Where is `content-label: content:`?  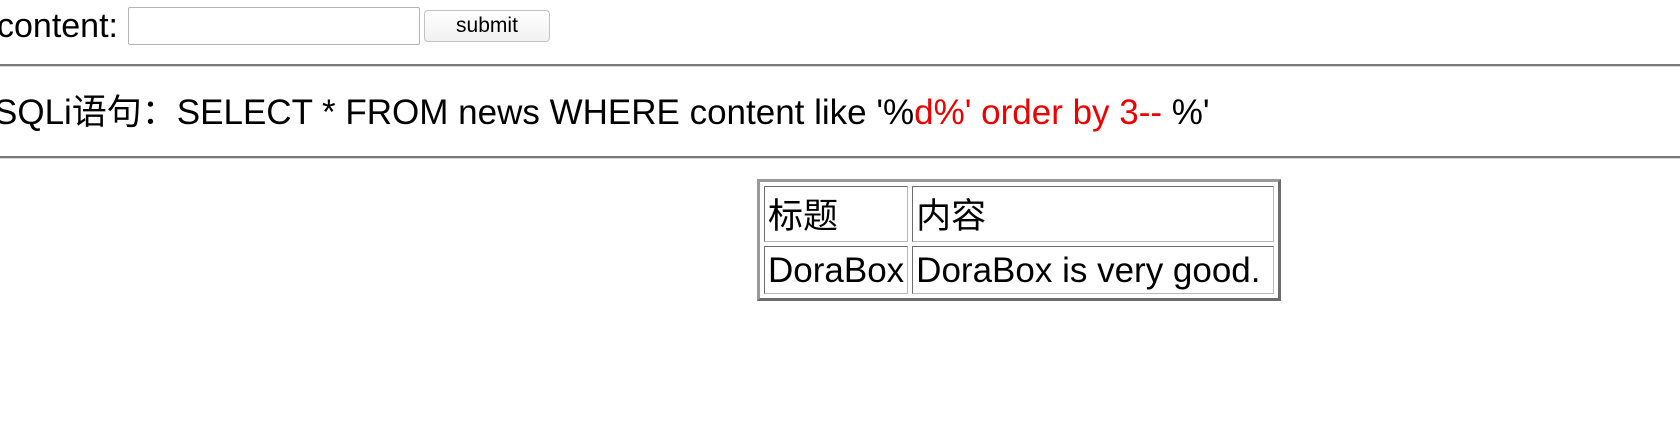 content-label: content: is located at coordinates (59, 26).